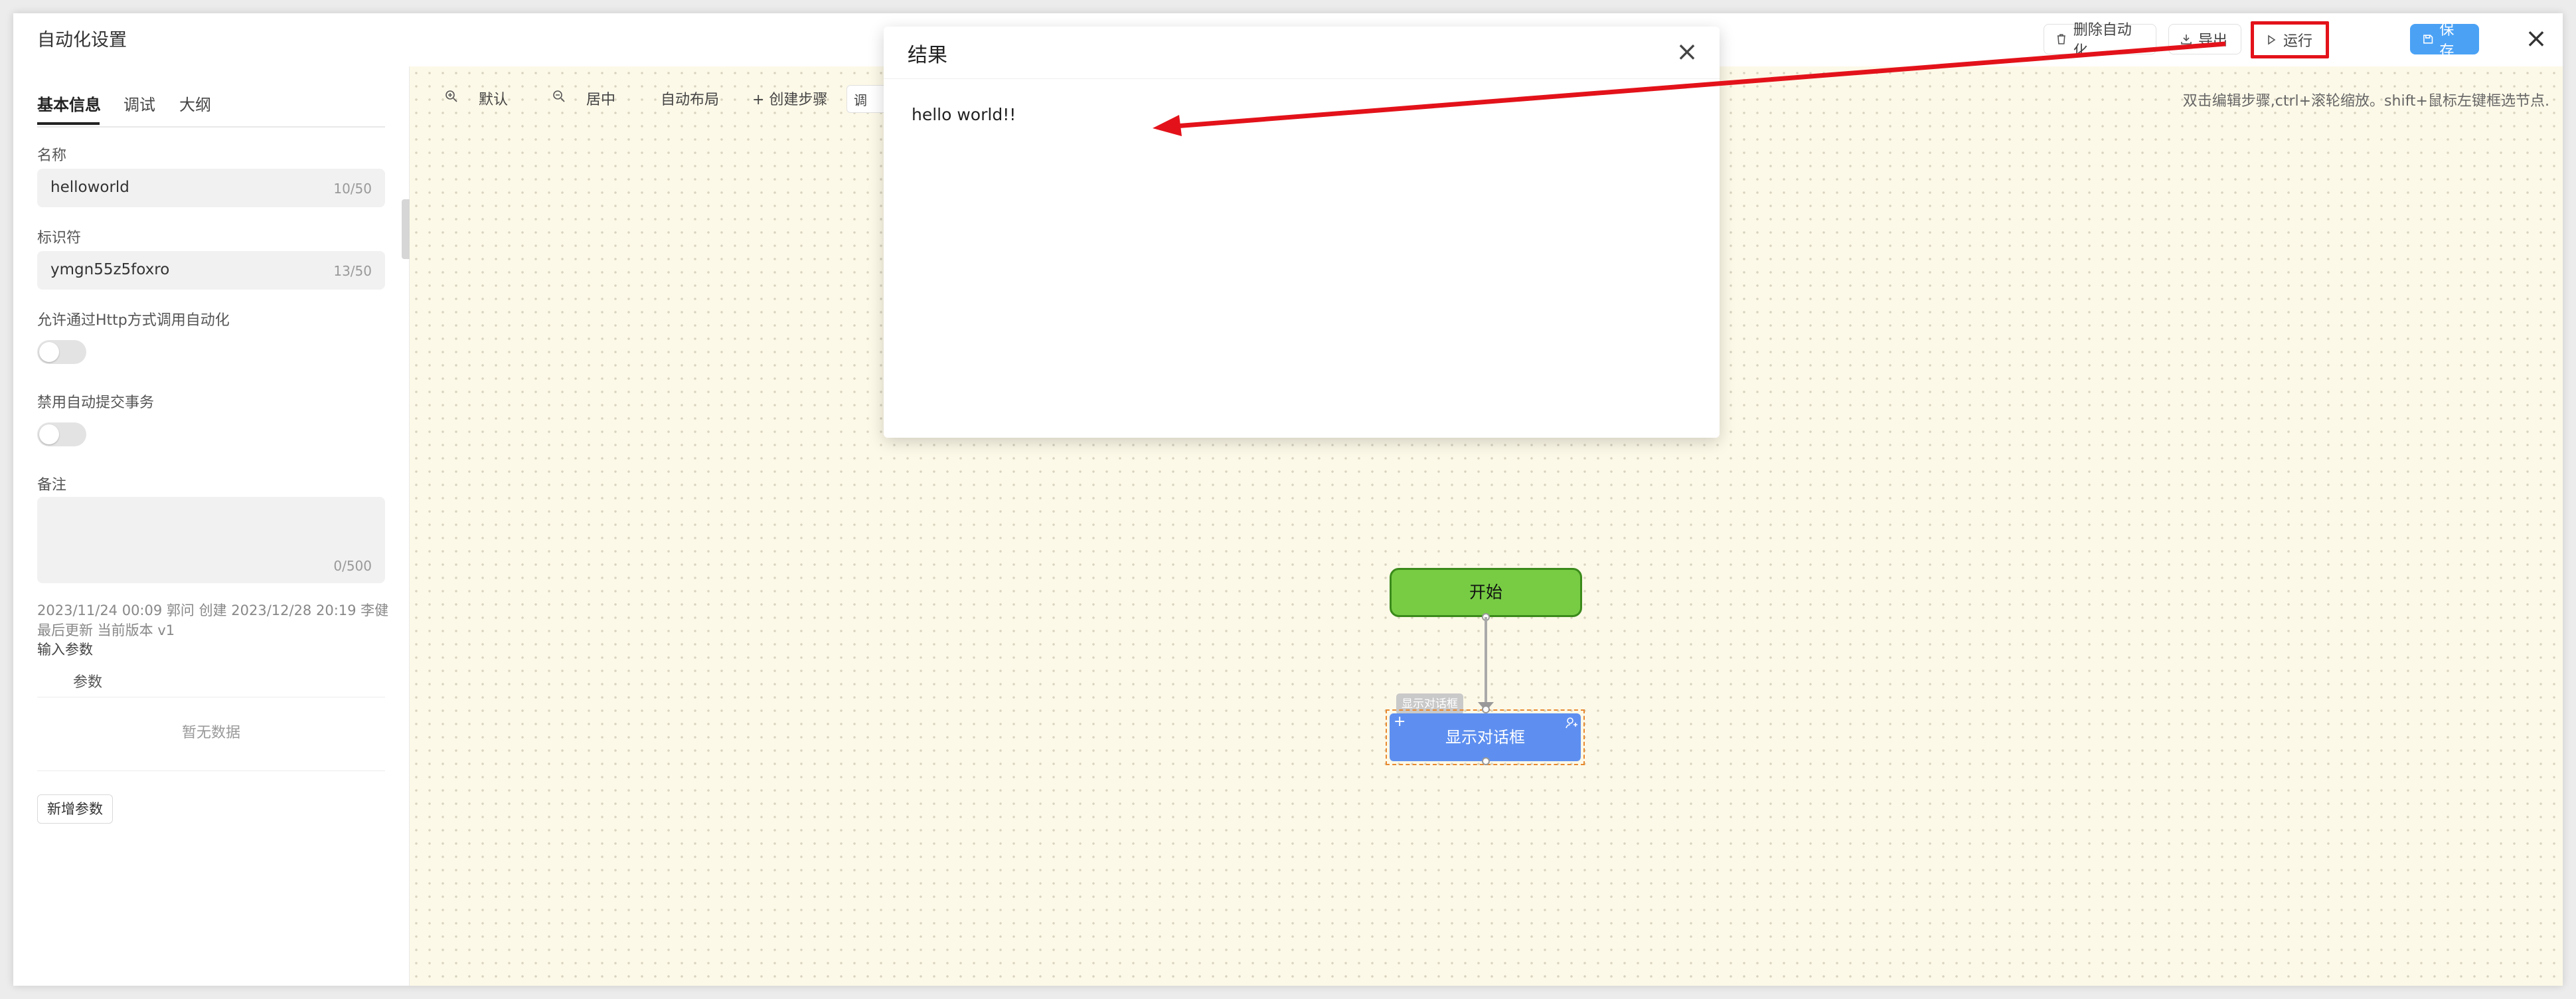  I want to click on auto-layout-button: 自动布局, so click(690, 98).